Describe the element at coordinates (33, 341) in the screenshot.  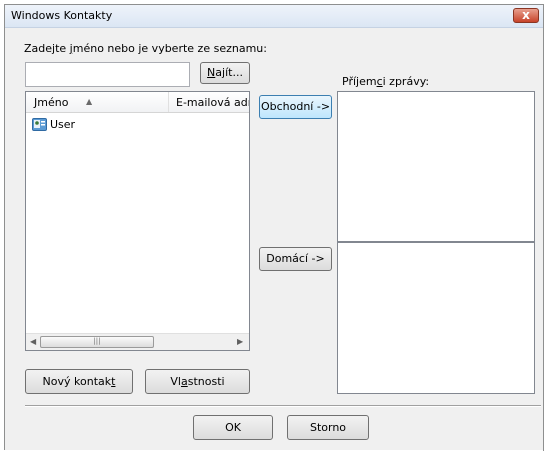
I see `scroll-left-icon: ◀` at that location.